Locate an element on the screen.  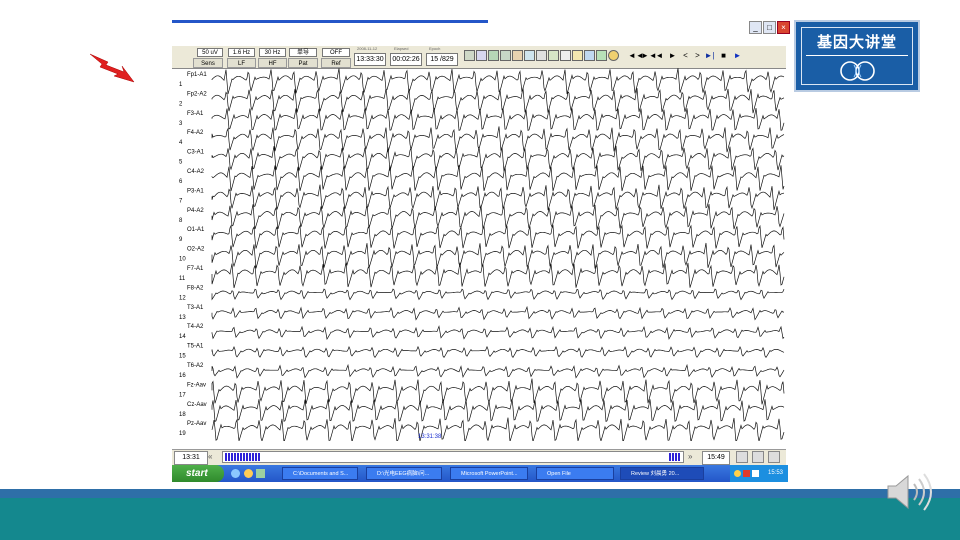
settings-icon is located at coordinates (613, 55).